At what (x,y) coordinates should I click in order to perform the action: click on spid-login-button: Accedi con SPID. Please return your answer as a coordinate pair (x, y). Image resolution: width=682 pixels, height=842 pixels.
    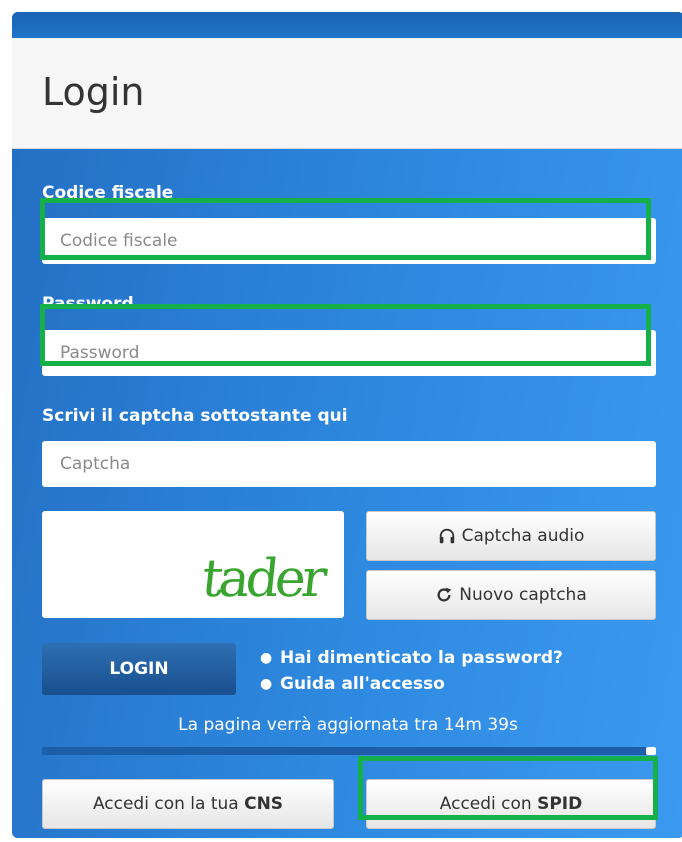
    Looking at the image, I should click on (511, 804).